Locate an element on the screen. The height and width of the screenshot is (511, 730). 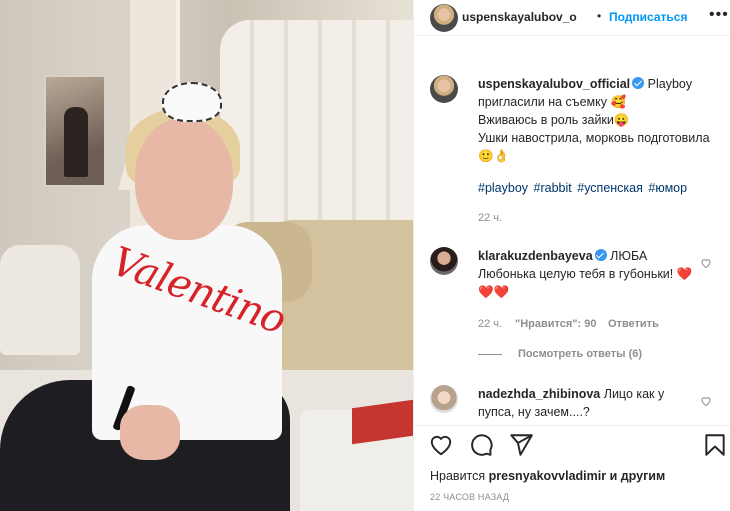
likes-user-link: presnyakovvladimir is located at coordinates (547, 476).